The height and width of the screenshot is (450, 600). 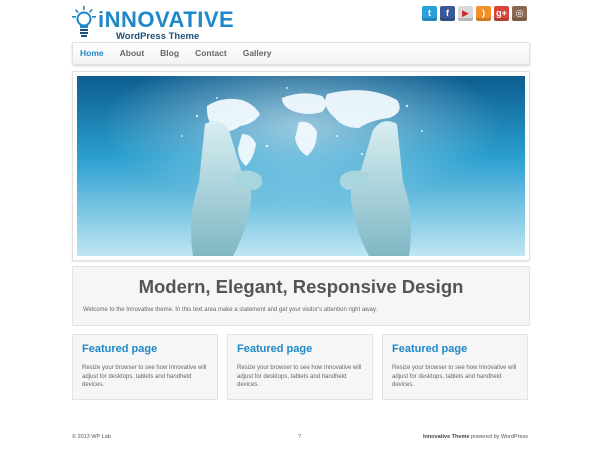 I want to click on site-logo: iNNOVATIVE WordPress Theme, so click(x=153, y=25).